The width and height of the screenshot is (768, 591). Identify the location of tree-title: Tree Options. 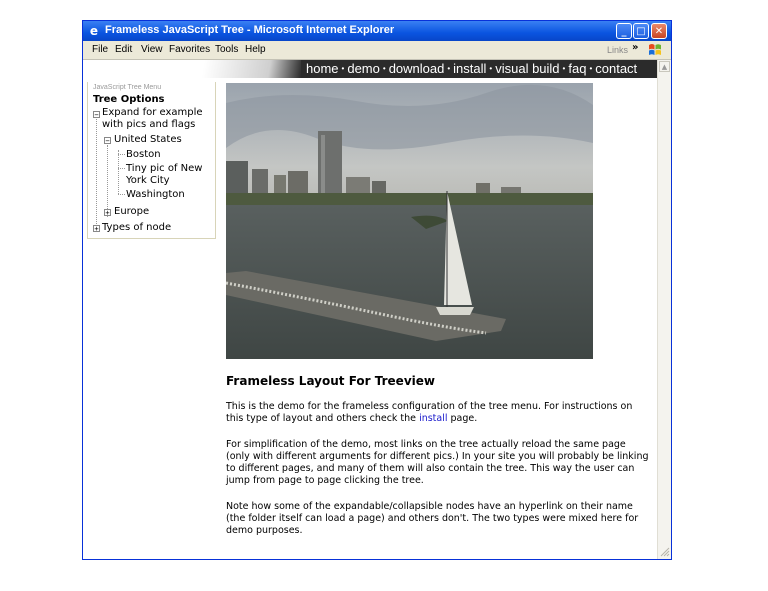
(129, 99).